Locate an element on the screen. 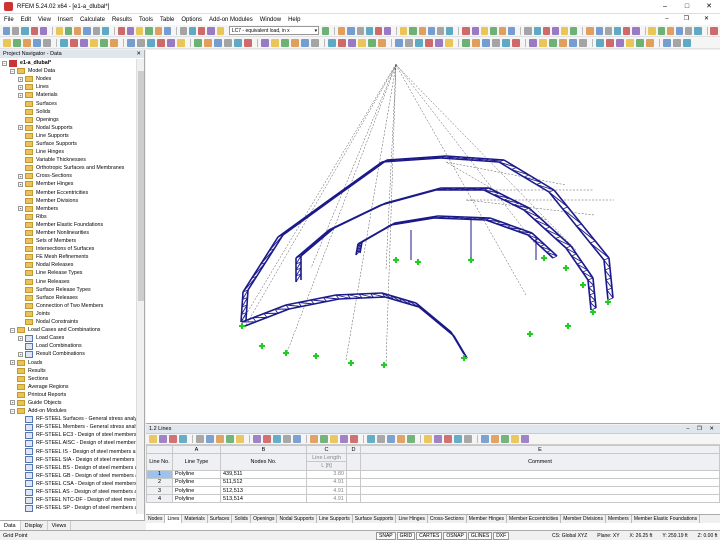 This screenshot has width=720, height=540. tree-item: Surface Releases is located at coordinates (68, 298).